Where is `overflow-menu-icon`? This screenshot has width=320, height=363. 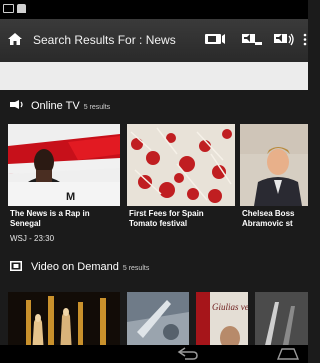
overflow-menu-icon is located at coordinates (305, 39).